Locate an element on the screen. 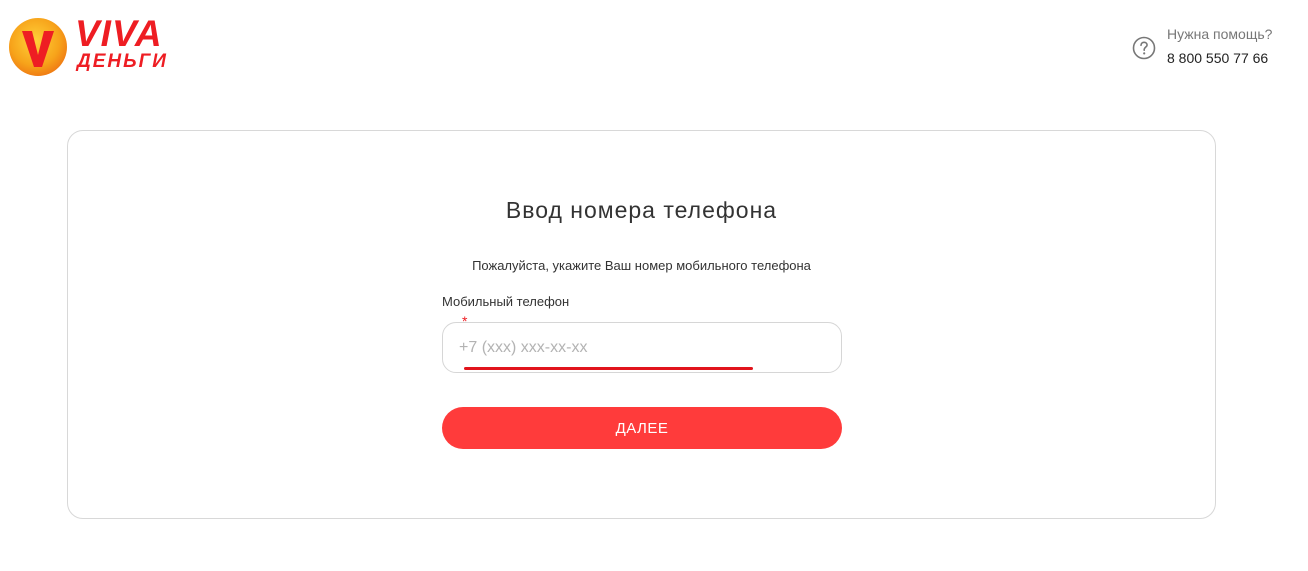 The width and height of the screenshot is (1308, 571). phone-input-underline is located at coordinates (608, 368).